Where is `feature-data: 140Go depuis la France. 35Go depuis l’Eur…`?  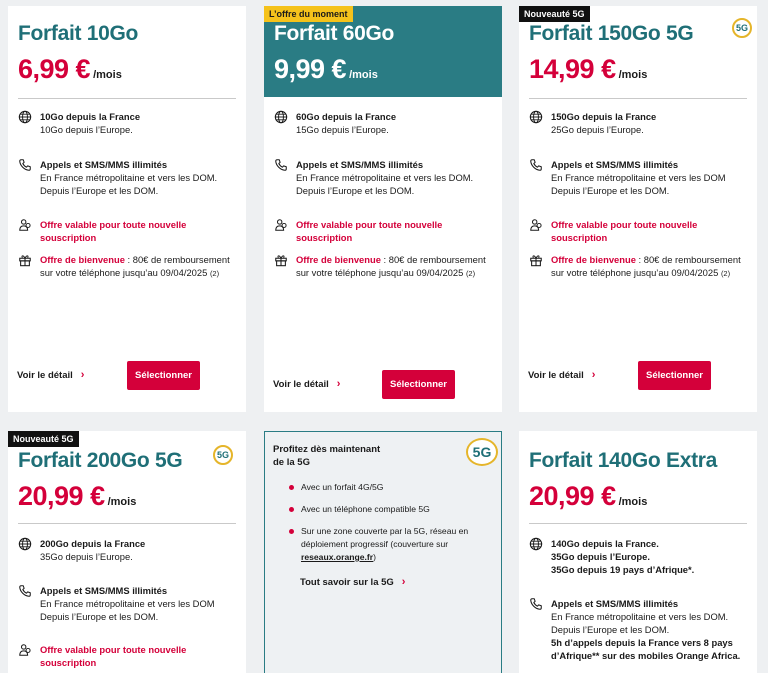
feature-data: 140Go depuis la France. 35Go depuis l’Eur… is located at coordinates (640, 556).